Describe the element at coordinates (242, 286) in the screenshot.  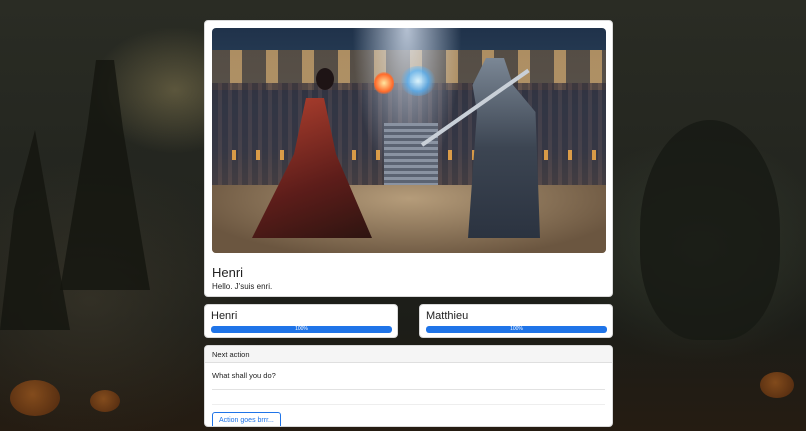
I see `dialogue-text: Hello. J'suis enri.` at that location.